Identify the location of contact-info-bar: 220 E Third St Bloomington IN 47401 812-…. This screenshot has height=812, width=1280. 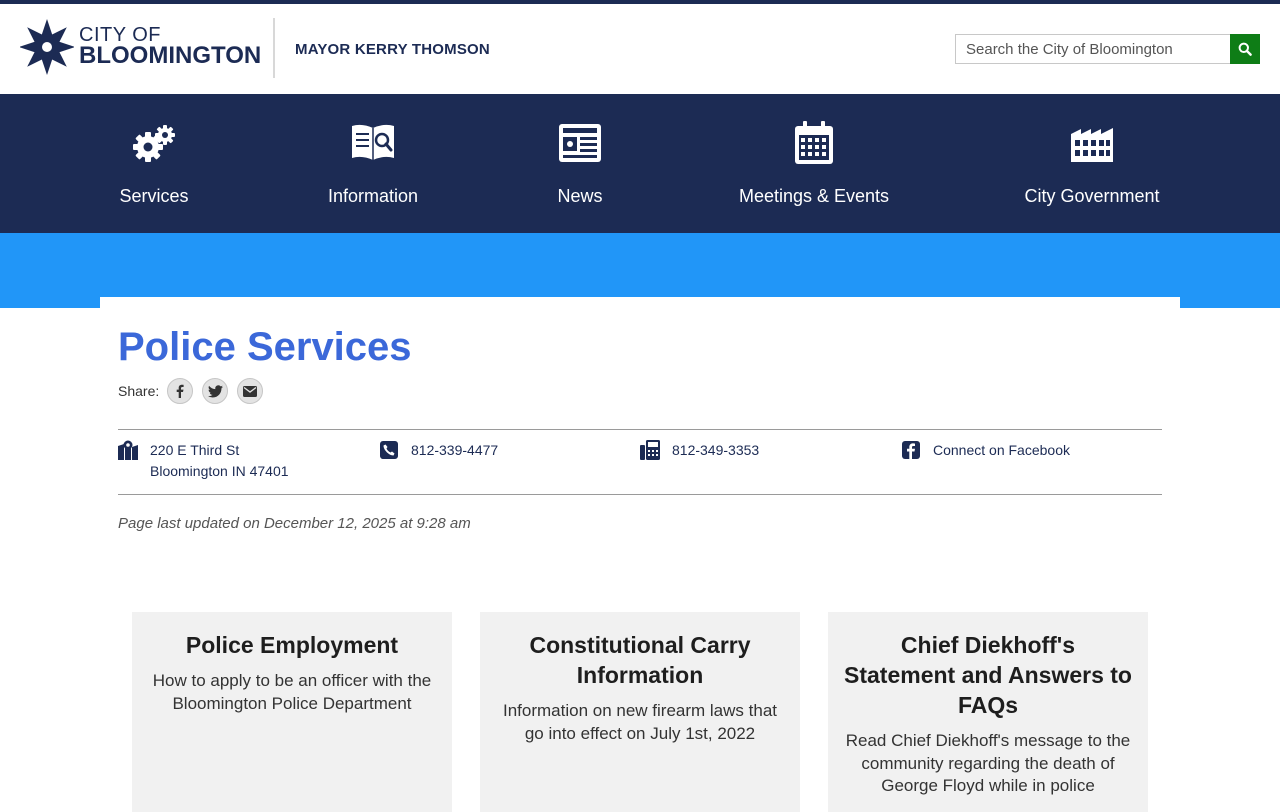
(640, 462).